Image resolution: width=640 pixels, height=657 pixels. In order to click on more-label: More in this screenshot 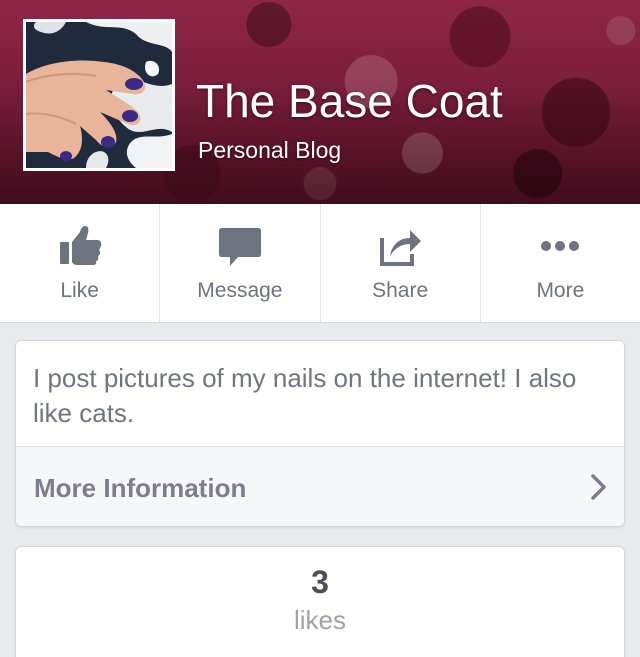, I will do `click(560, 290)`.